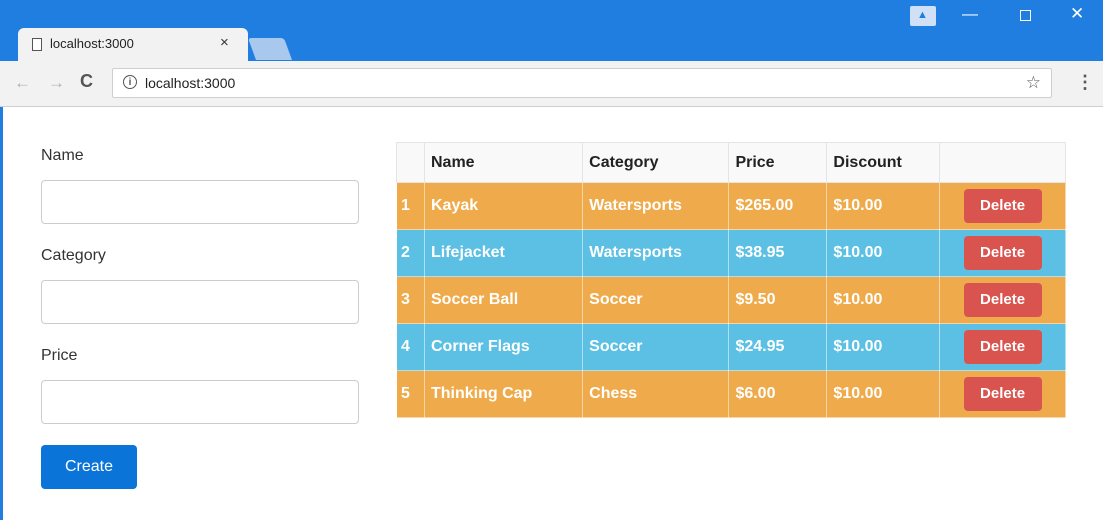  What do you see at coordinates (778, 300) in the screenshot?
I see `row-price: $9.50` at bounding box center [778, 300].